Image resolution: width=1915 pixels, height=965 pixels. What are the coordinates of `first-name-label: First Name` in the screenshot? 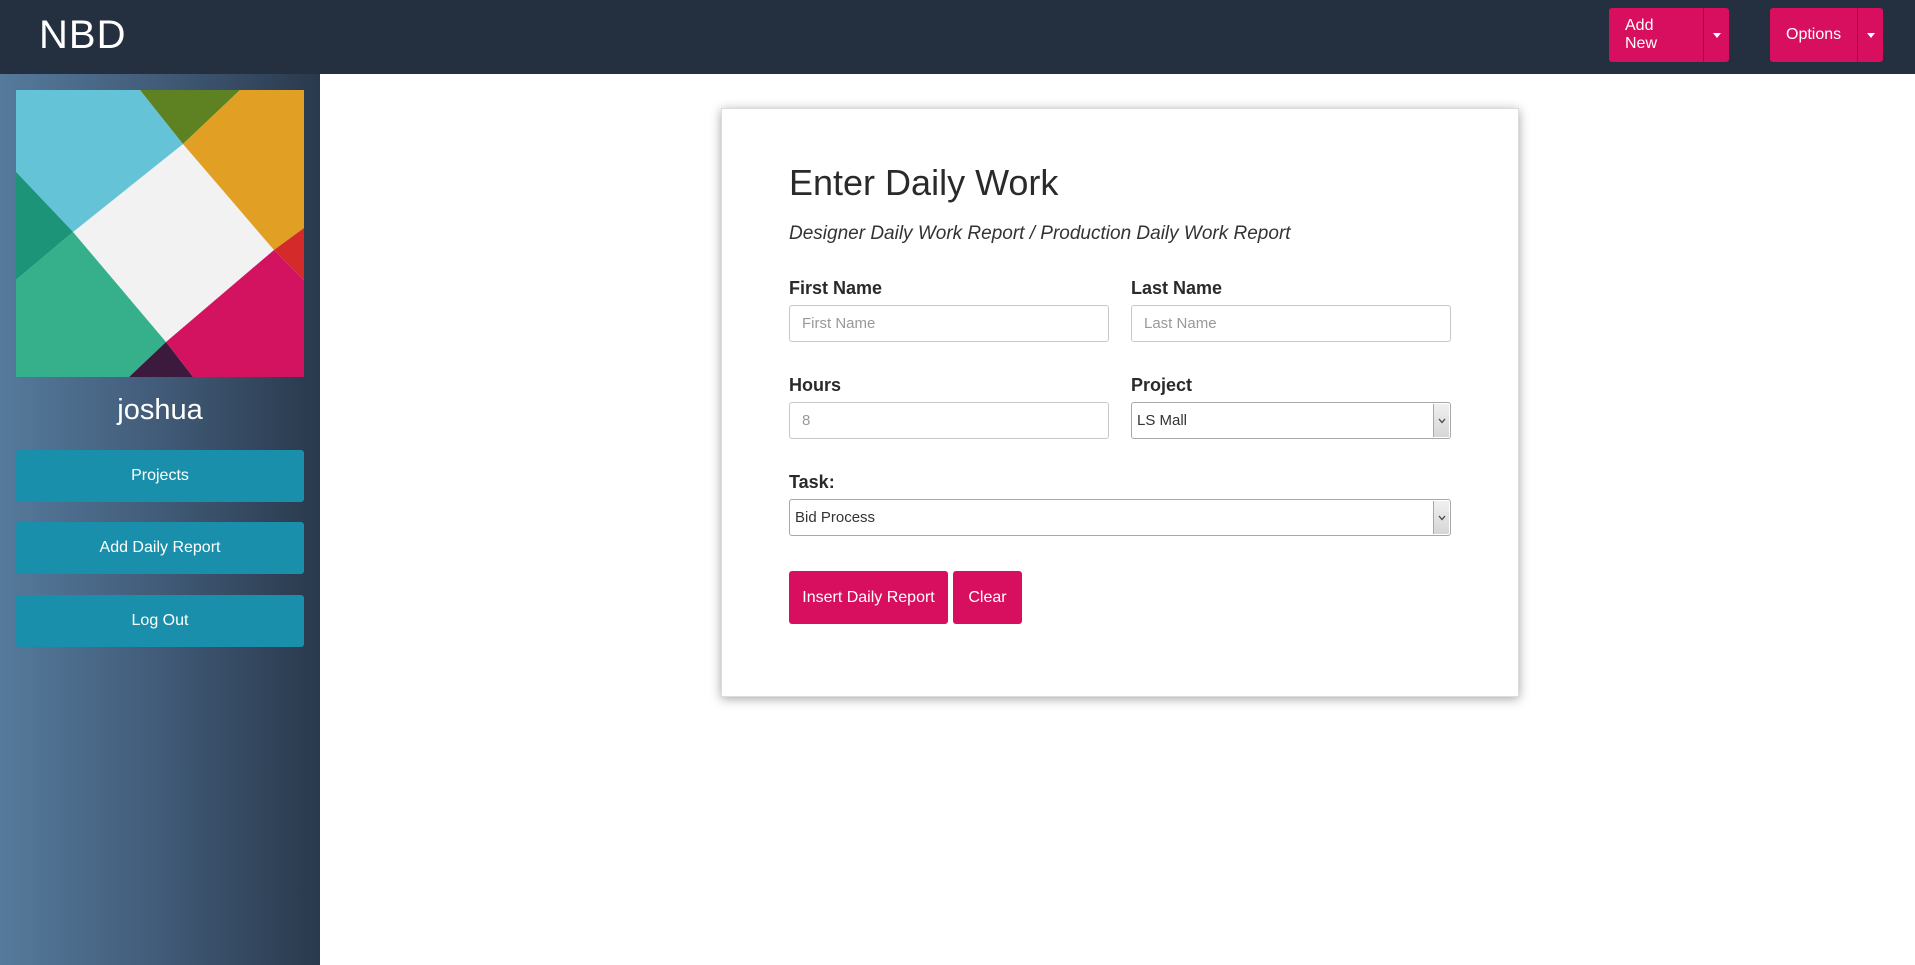 It's located at (836, 288).